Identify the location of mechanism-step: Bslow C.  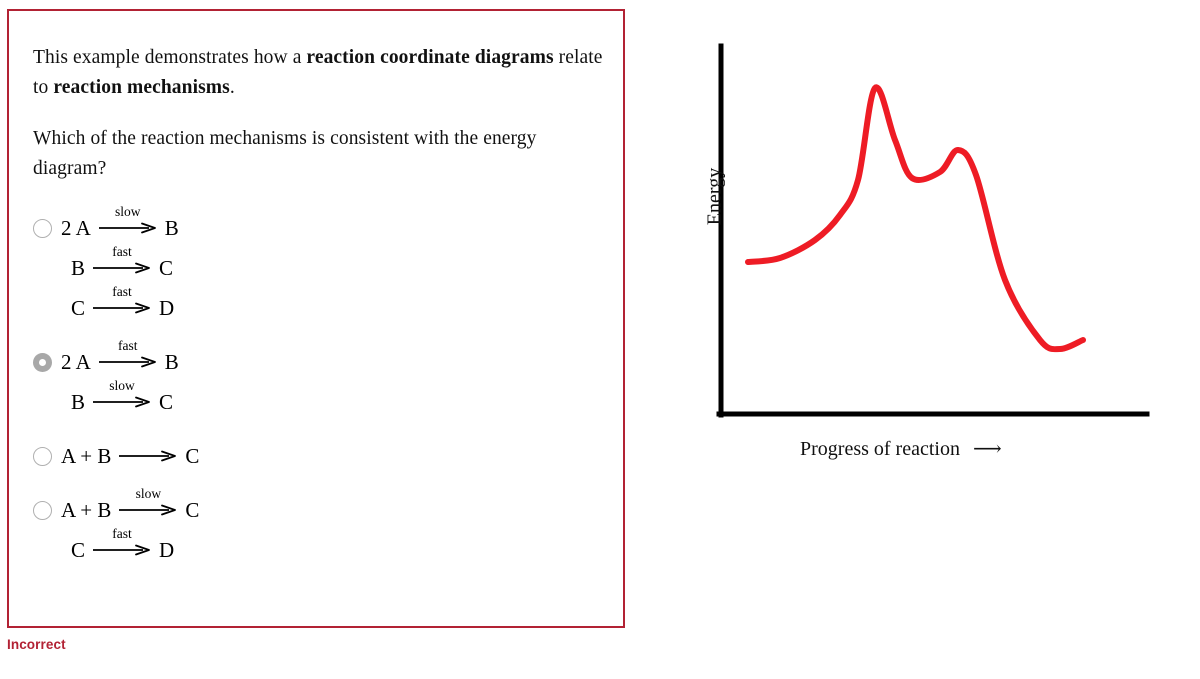
(337, 395).